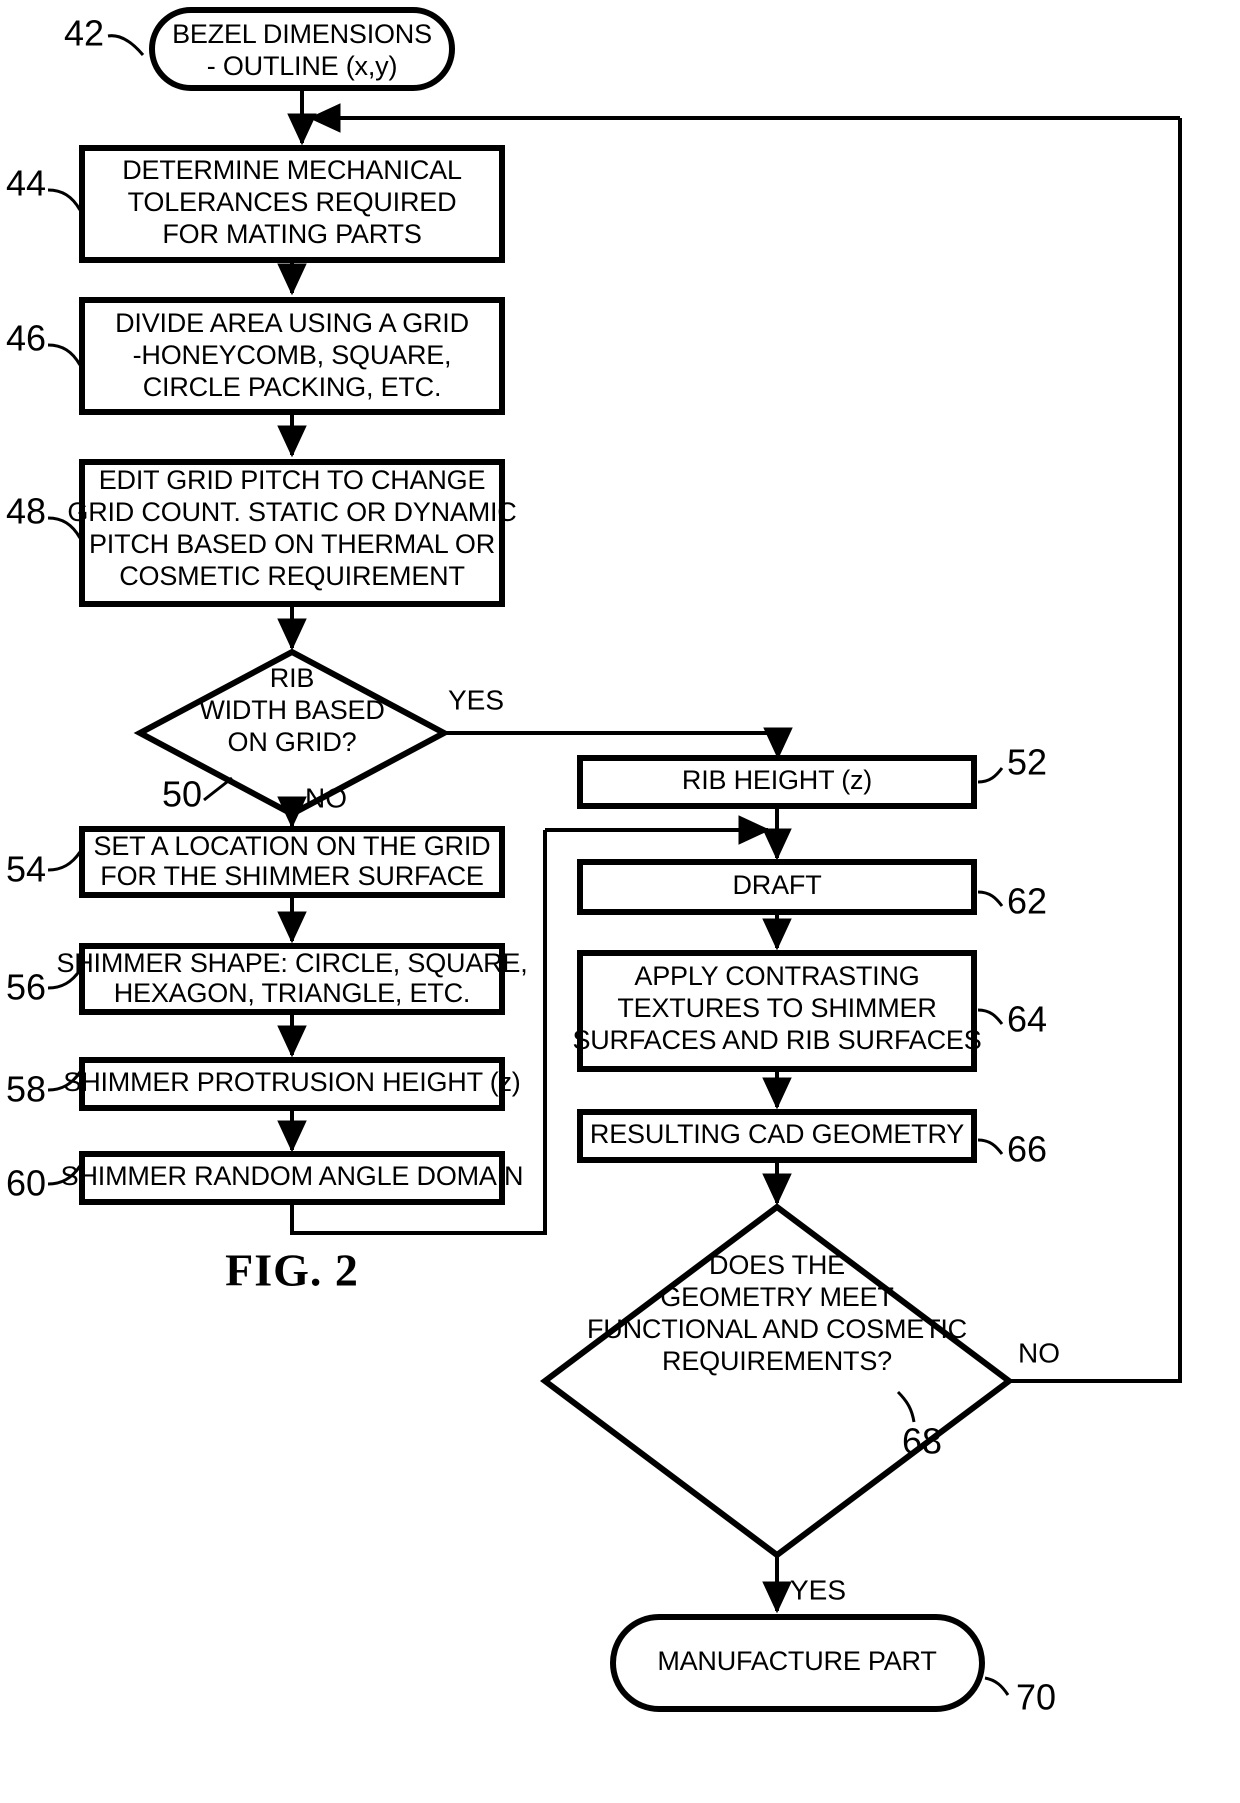  I want to click on node-50-line-0: RIB, so click(292, 678).